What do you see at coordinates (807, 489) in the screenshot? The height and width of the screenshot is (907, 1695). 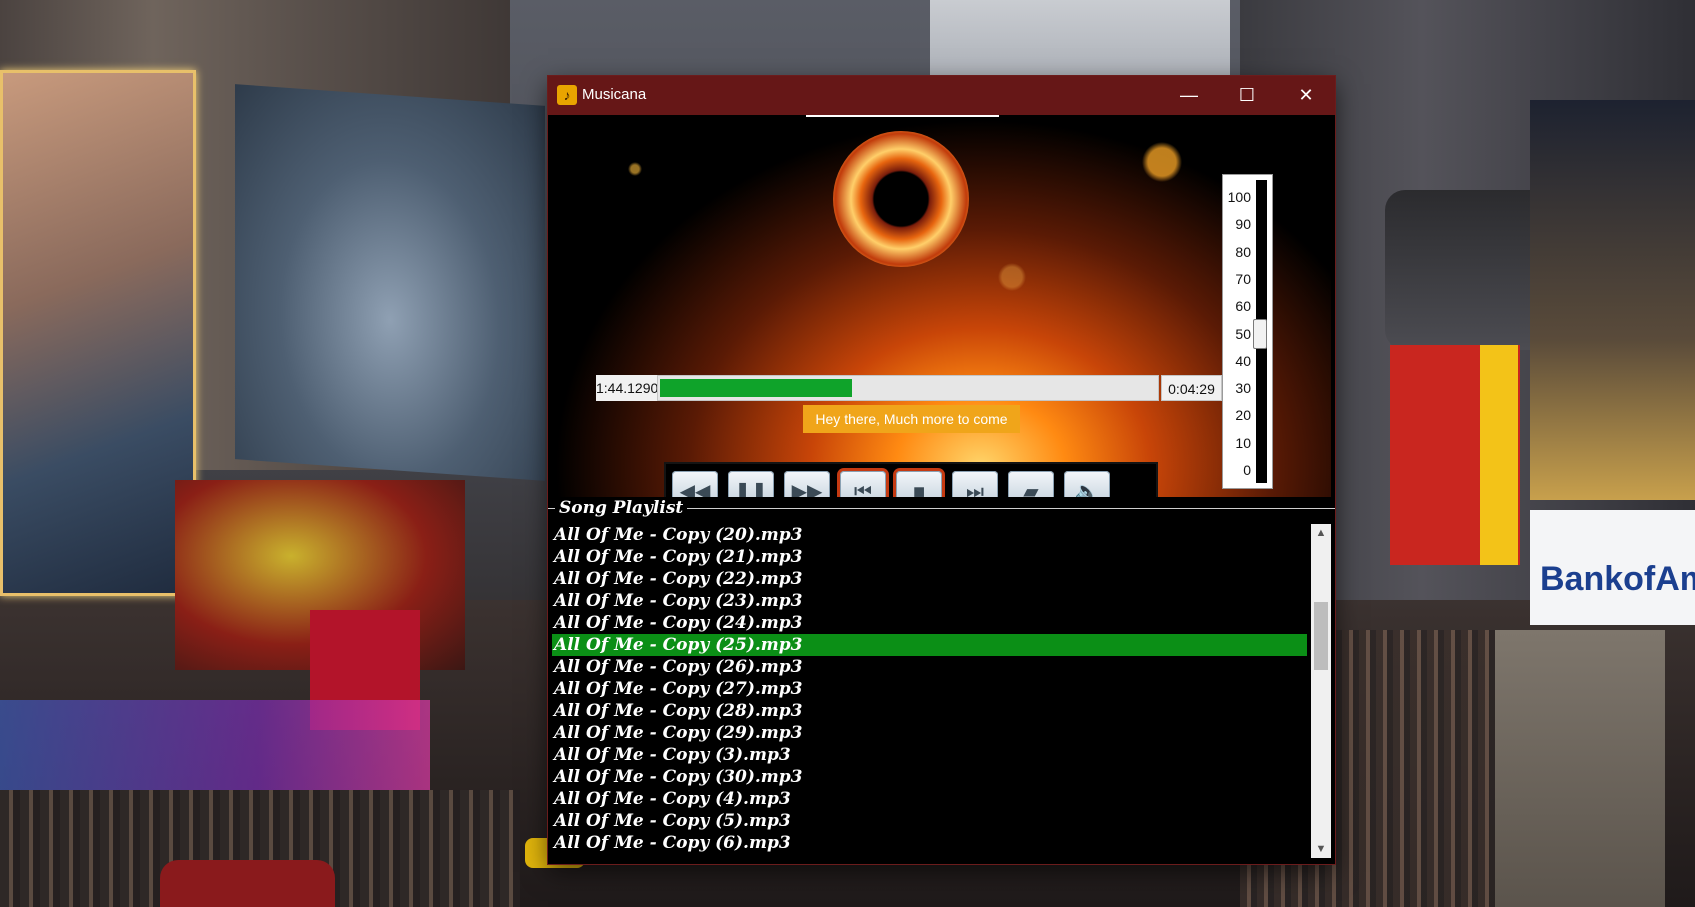 I see `fast-forward-icon: ▶▶` at bounding box center [807, 489].